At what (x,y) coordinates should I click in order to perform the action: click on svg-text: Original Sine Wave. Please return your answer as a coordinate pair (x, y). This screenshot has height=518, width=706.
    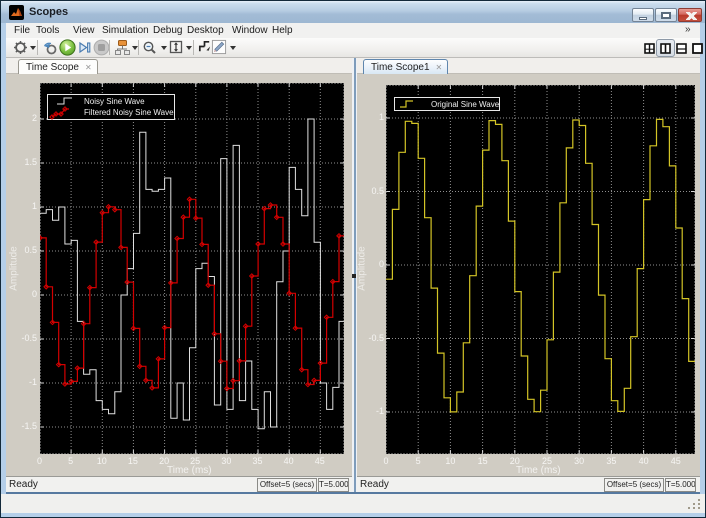
    Looking at the image, I should click on (465, 104).